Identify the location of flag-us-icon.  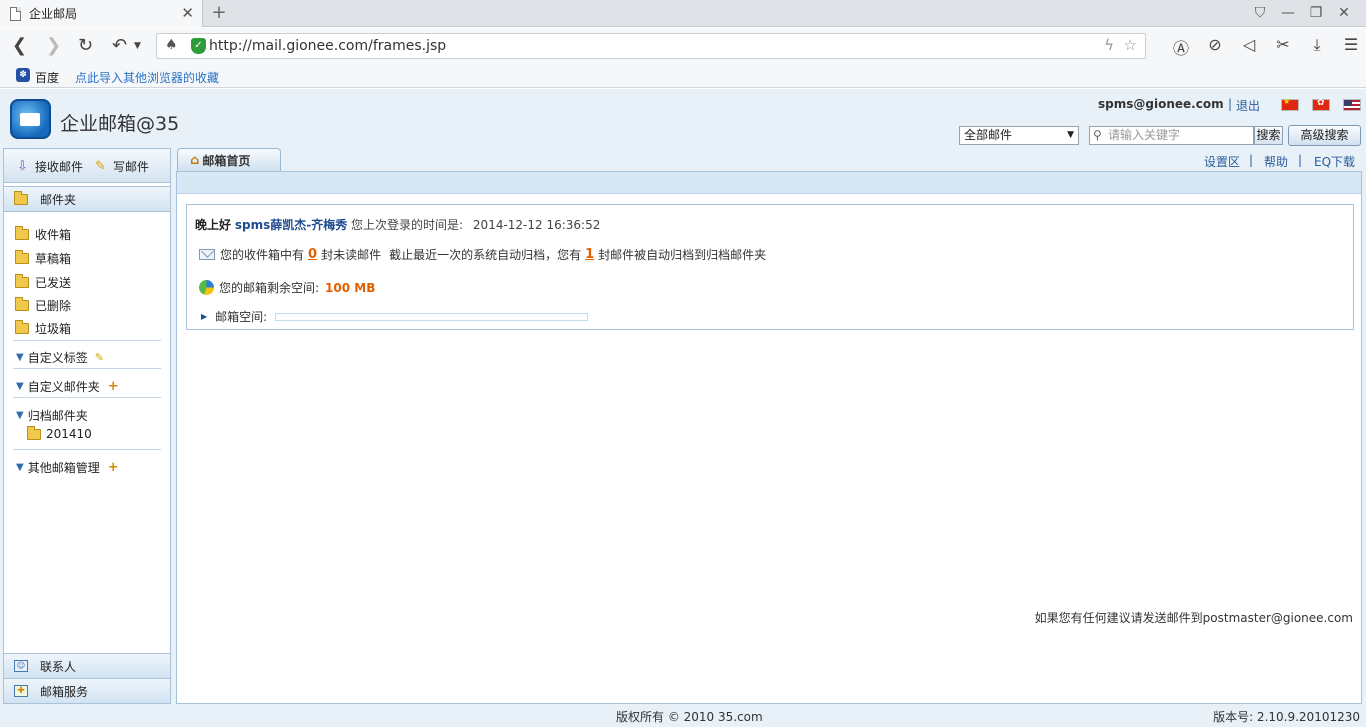
(1352, 105).